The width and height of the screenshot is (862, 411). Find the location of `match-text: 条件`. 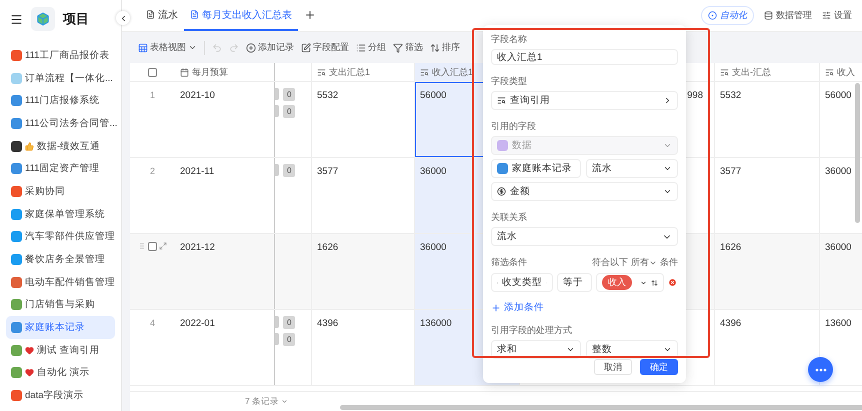

match-text: 条件 is located at coordinates (669, 262).